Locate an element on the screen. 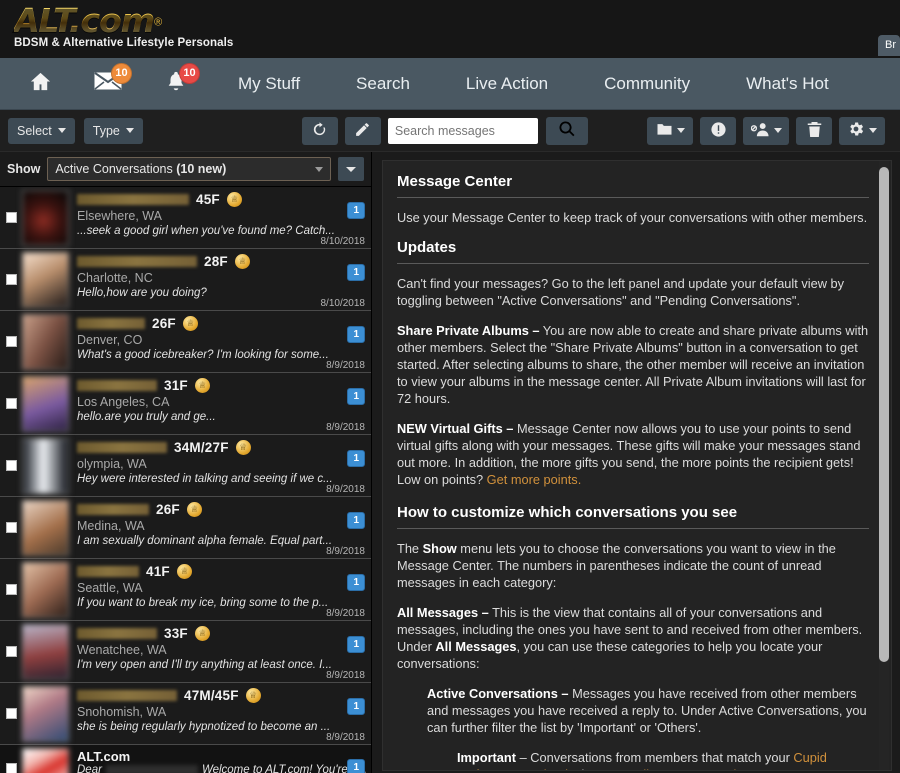 Image resolution: width=900 pixels, height=773 pixels. settings-button is located at coordinates (862, 130).